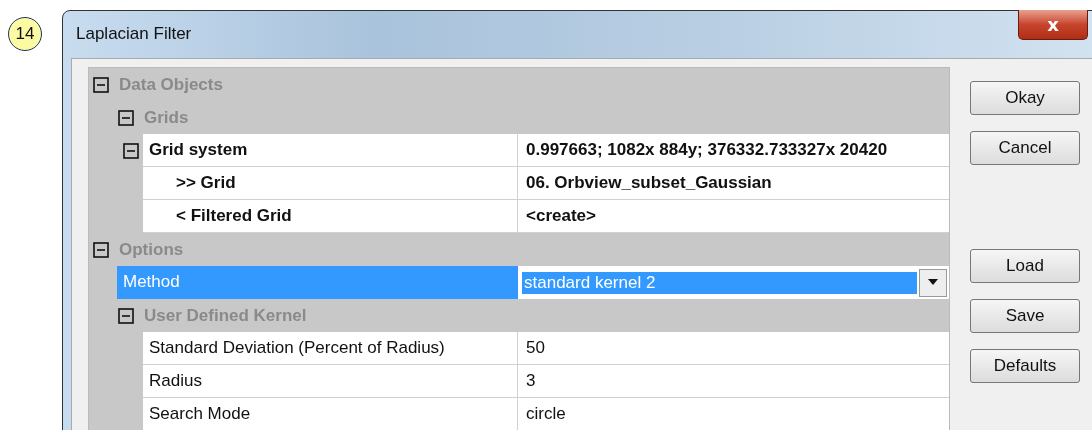 Image resolution: width=1092 pixels, height=430 pixels. What do you see at coordinates (733, 150) in the screenshot?
I see `property-value: 0.997663; 1082x 884y; 376332.733327x 20420` at bounding box center [733, 150].